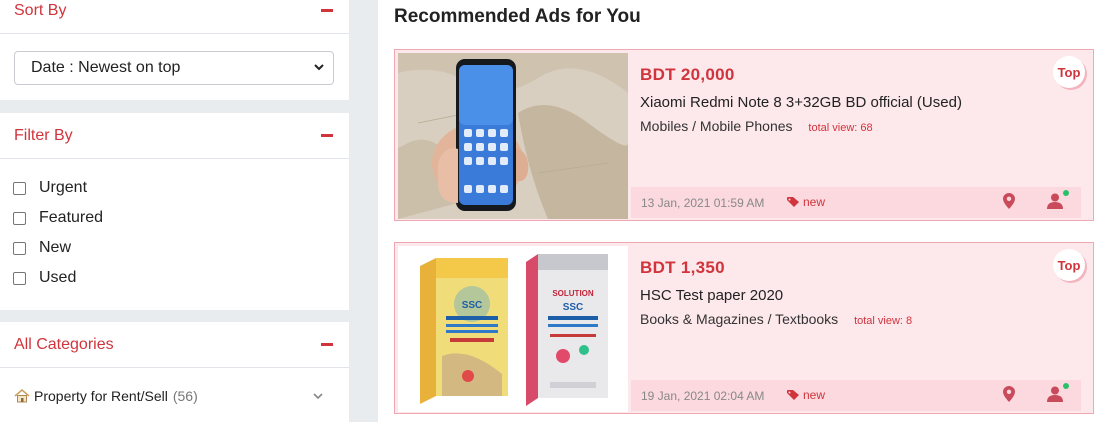 Image resolution: width=1109 pixels, height=422 pixels. What do you see at coordinates (840, 128) in the screenshot?
I see `ad-views: total view: 68` at bounding box center [840, 128].